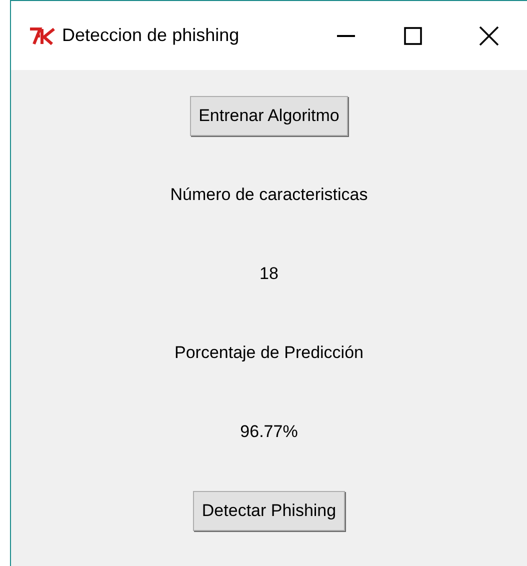  I want to click on info-label: 18, so click(269, 274).